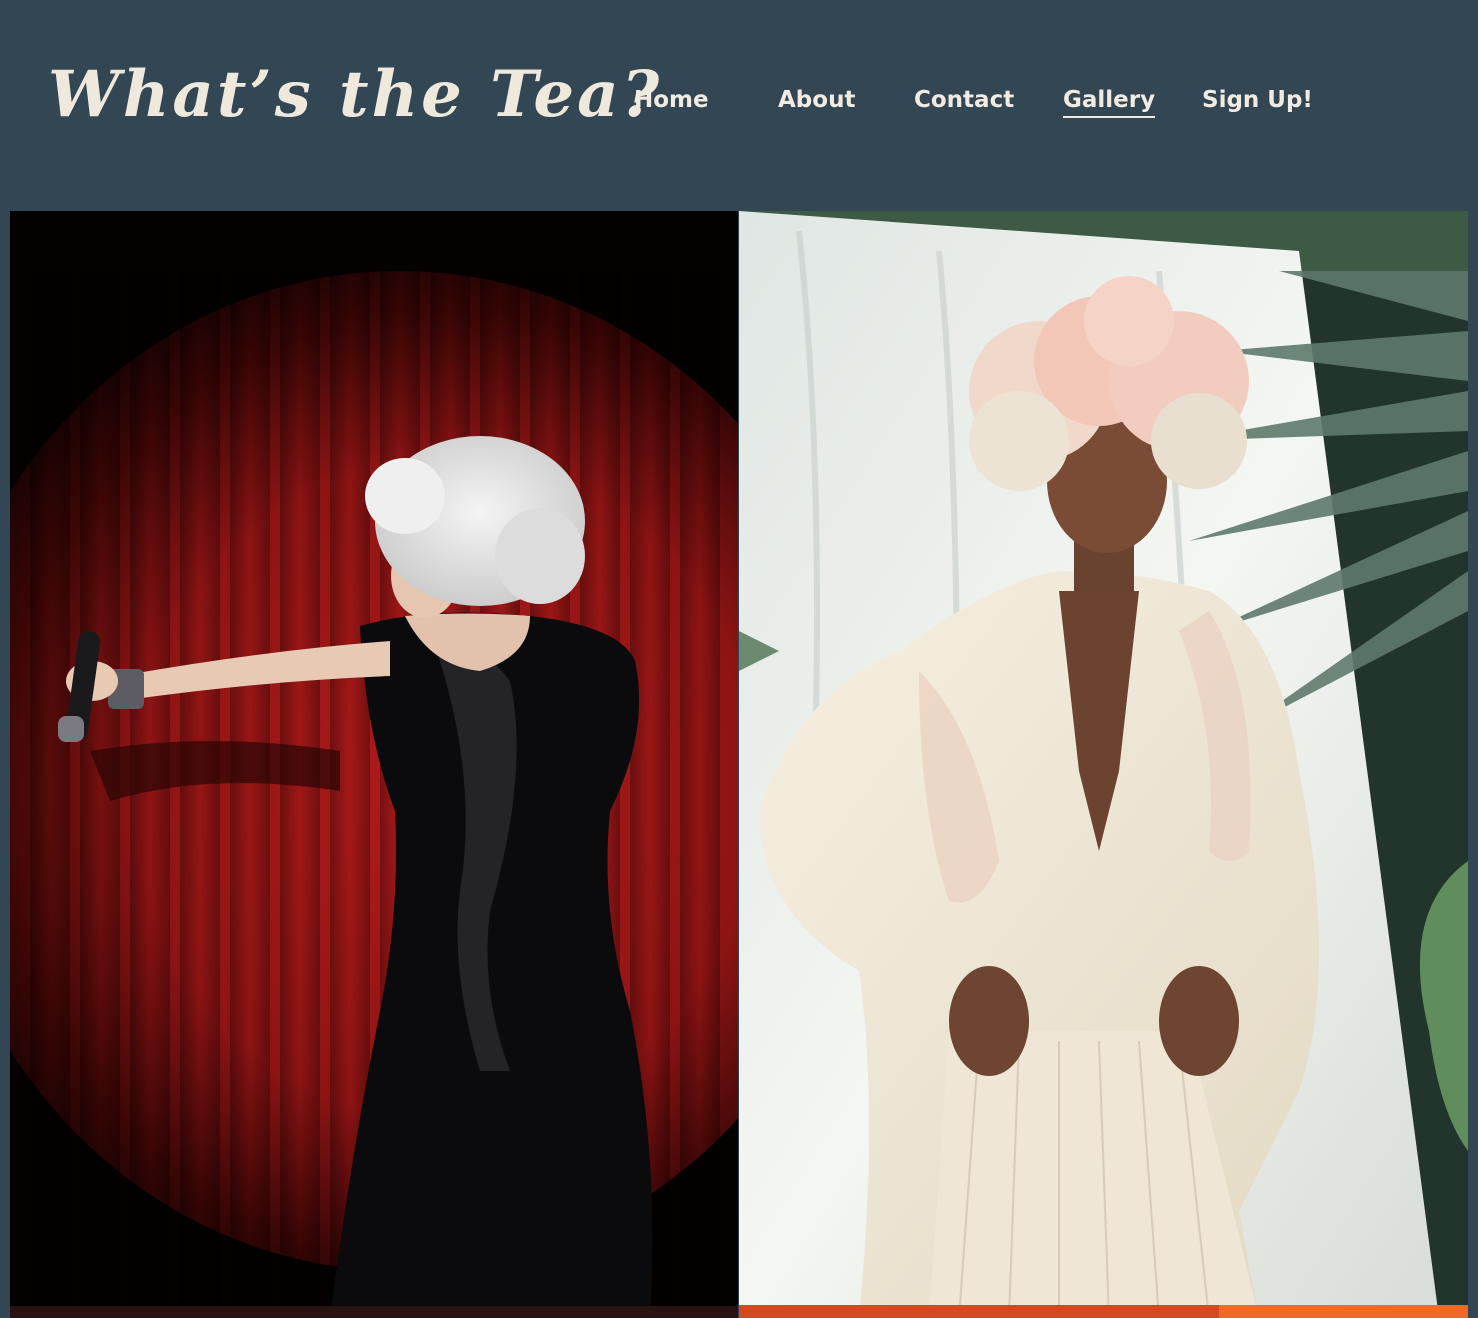 The width and height of the screenshot is (1478, 1318). I want to click on main-nav: Home About Contact Gallery Sign Up!, so click(739, 104).